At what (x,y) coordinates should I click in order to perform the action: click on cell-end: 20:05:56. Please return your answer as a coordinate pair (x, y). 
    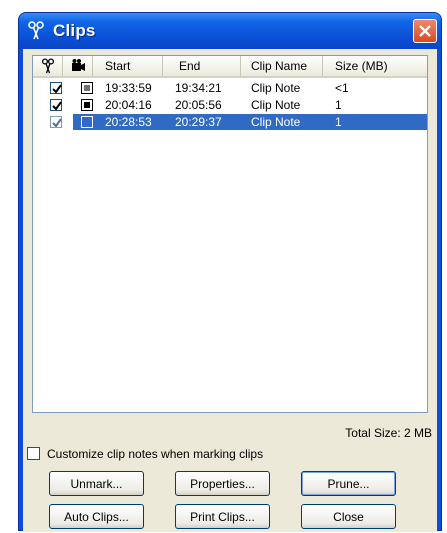
    Looking at the image, I should click on (198, 105).